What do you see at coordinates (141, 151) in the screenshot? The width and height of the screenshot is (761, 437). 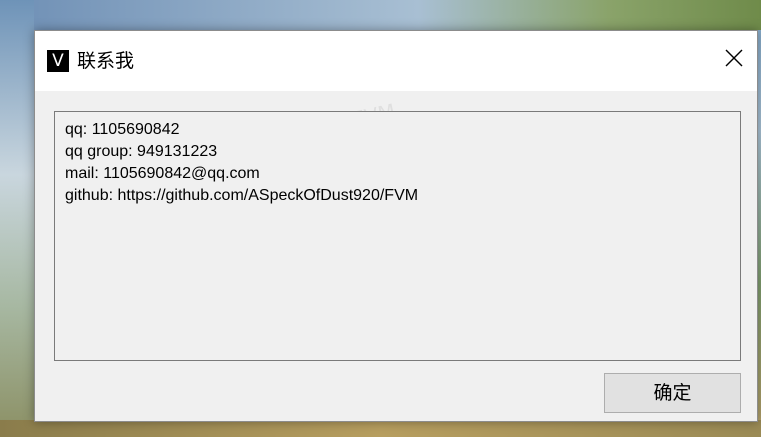 I see `qq-group-line: qq group: 949131223` at bounding box center [141, 151].